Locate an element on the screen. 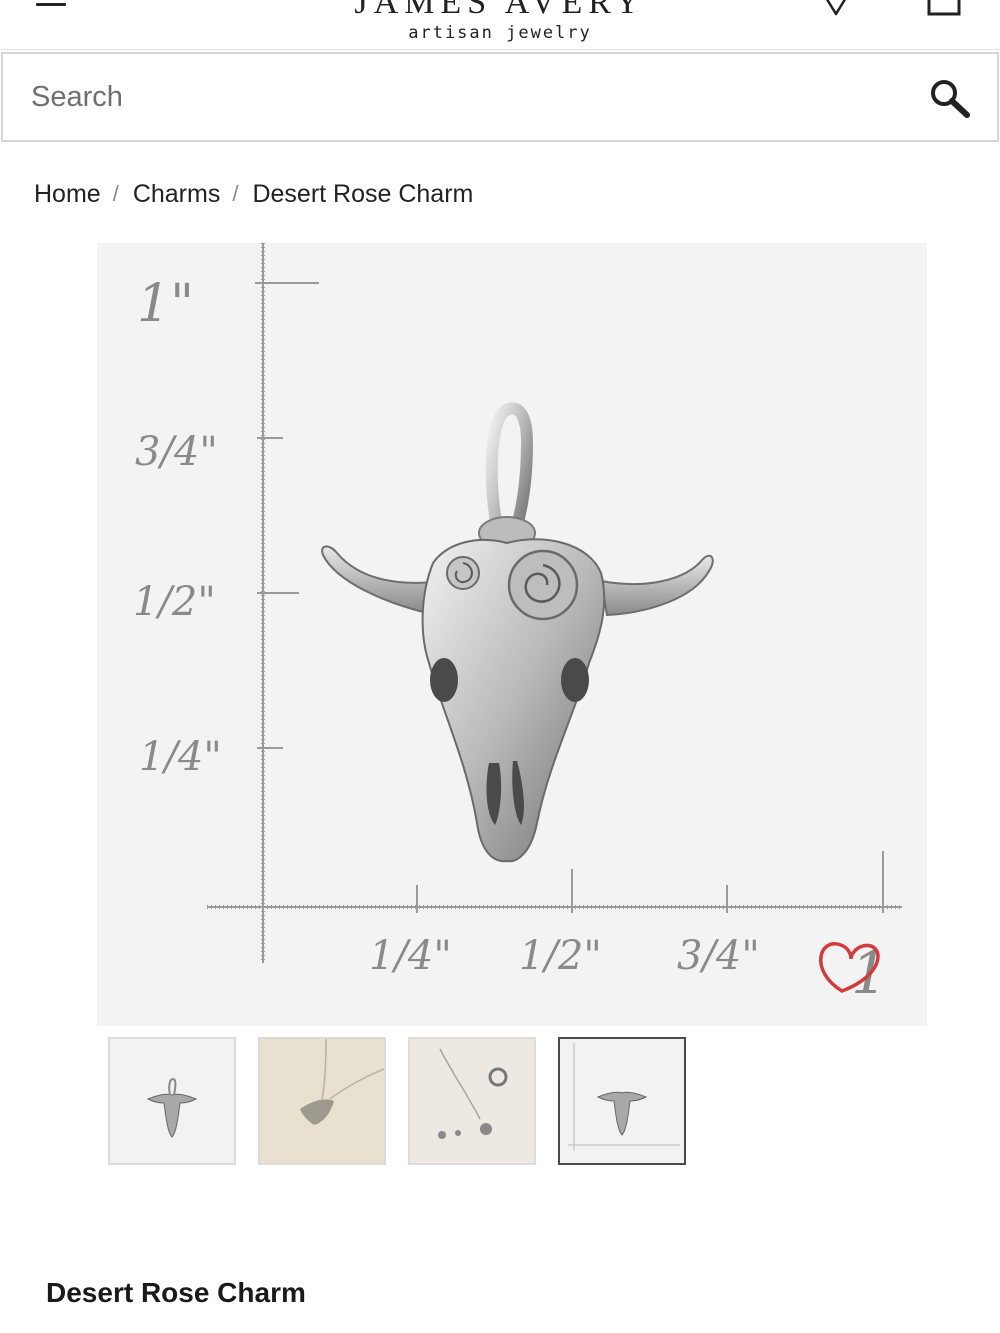  shopping-bag-icon is located at coordinates (944, 9).